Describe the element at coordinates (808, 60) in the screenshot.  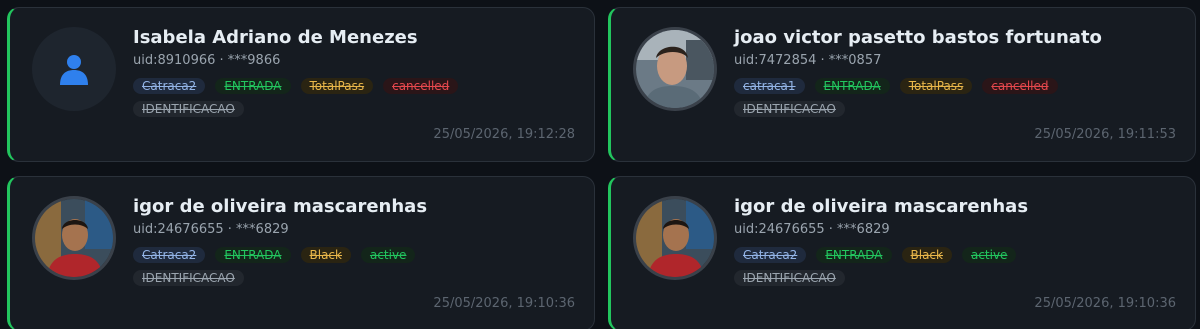
I see `user-uid: uid:7472854 · ***0857` at that location.